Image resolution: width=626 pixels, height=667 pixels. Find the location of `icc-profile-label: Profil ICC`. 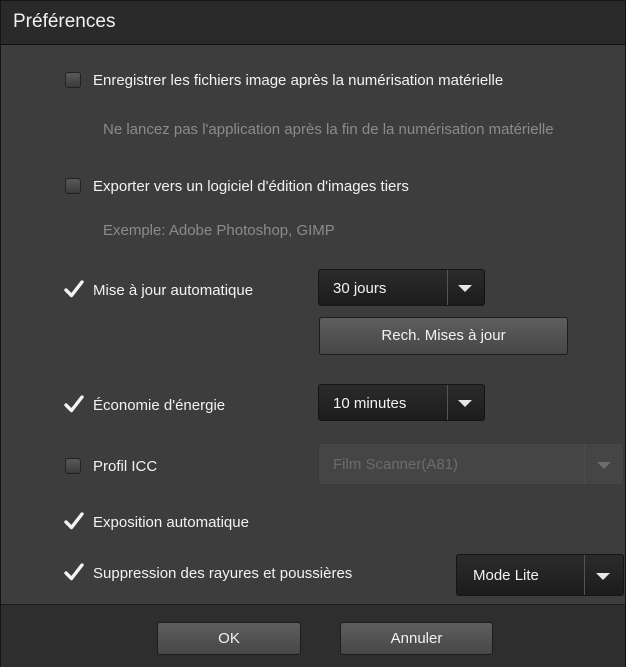

icc-profile-label: Profil ICC is located at coordinates (125, 466).